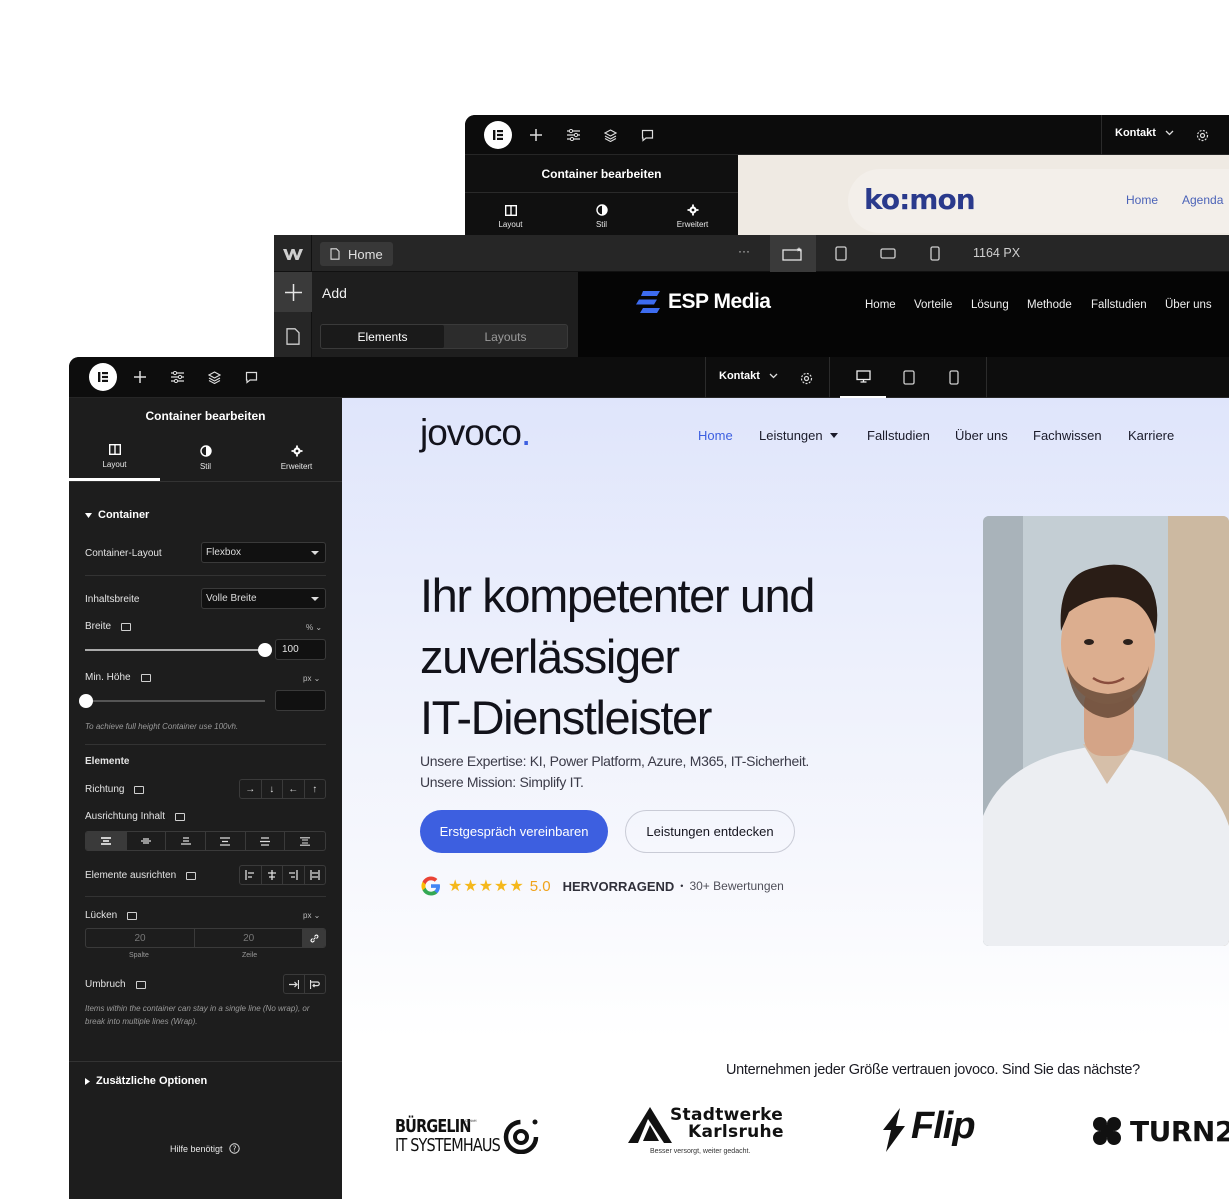 Image resolution: width=1229 pixels, height=1199 pixels. I want to click on section-container-toggle: Container, so click(117, 515).